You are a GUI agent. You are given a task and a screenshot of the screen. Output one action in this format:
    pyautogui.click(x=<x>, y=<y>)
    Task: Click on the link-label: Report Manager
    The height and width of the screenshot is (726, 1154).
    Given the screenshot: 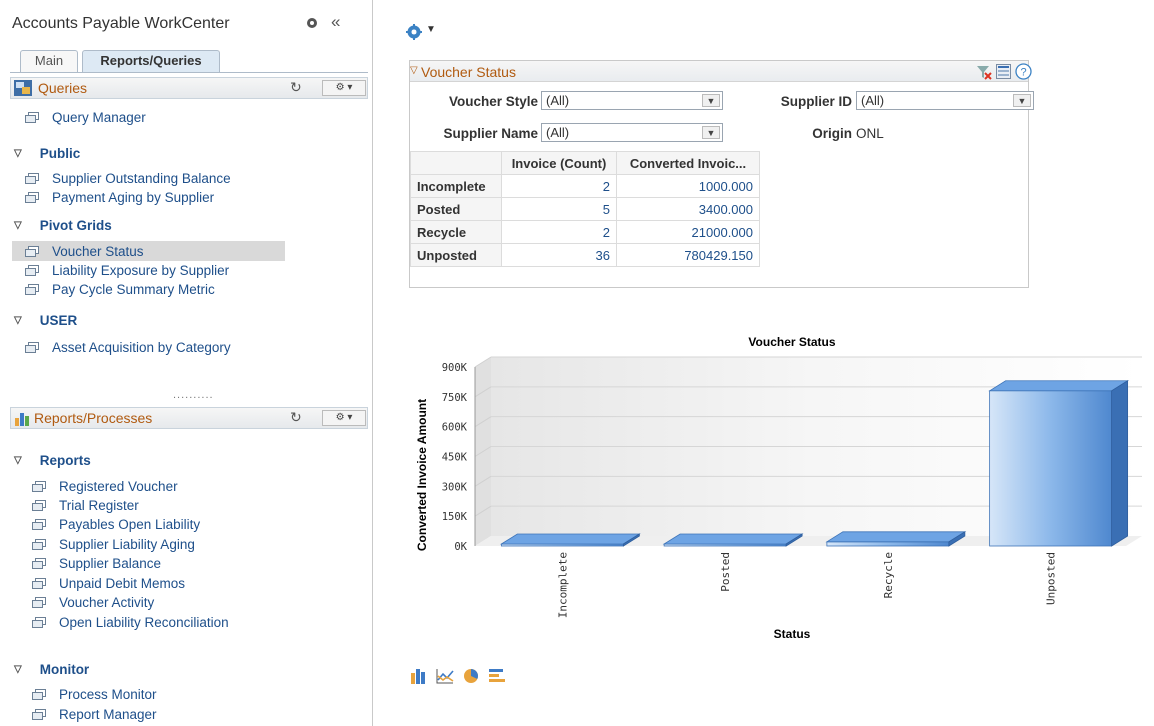 What is the action you would take?
    pyautogui.click(x=108, y=714)
    